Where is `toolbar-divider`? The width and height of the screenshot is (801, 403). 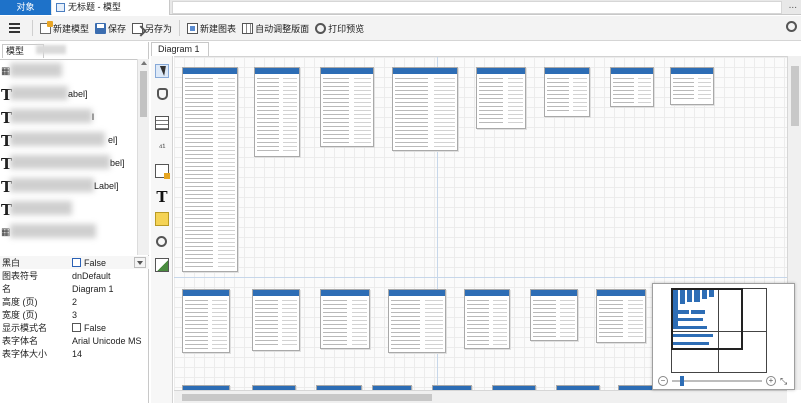 toolbar-divider is located at coordinates (32, 28).